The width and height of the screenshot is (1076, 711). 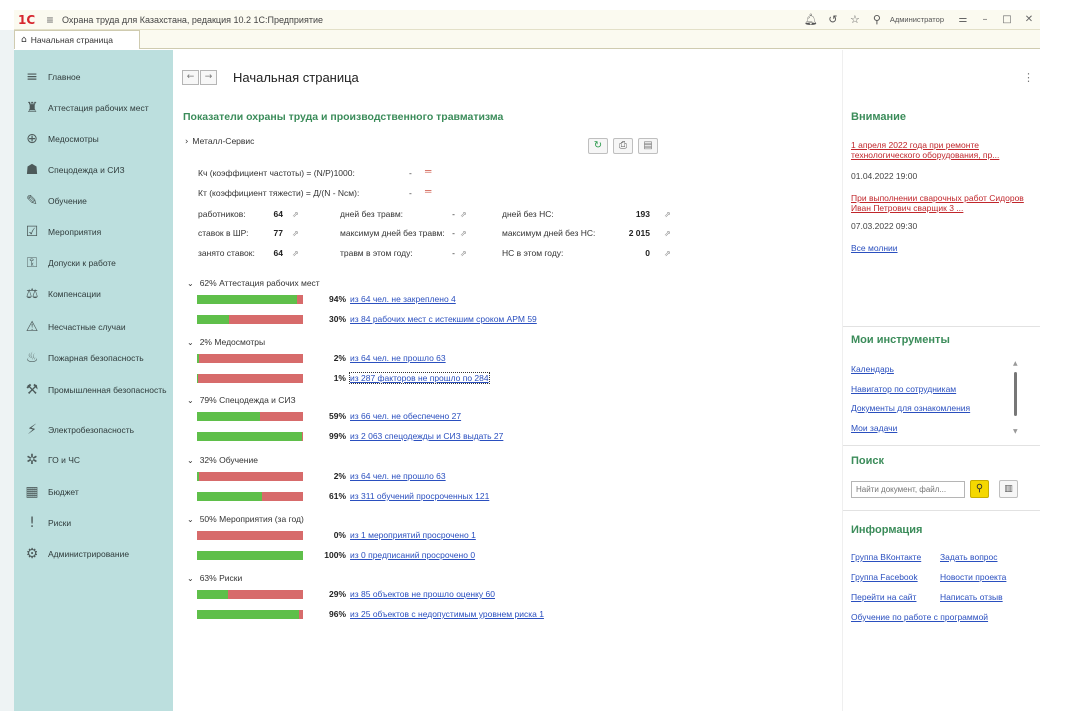 I want to click on stat-label: максимум дней без НС:, so click(x=549, y=233).